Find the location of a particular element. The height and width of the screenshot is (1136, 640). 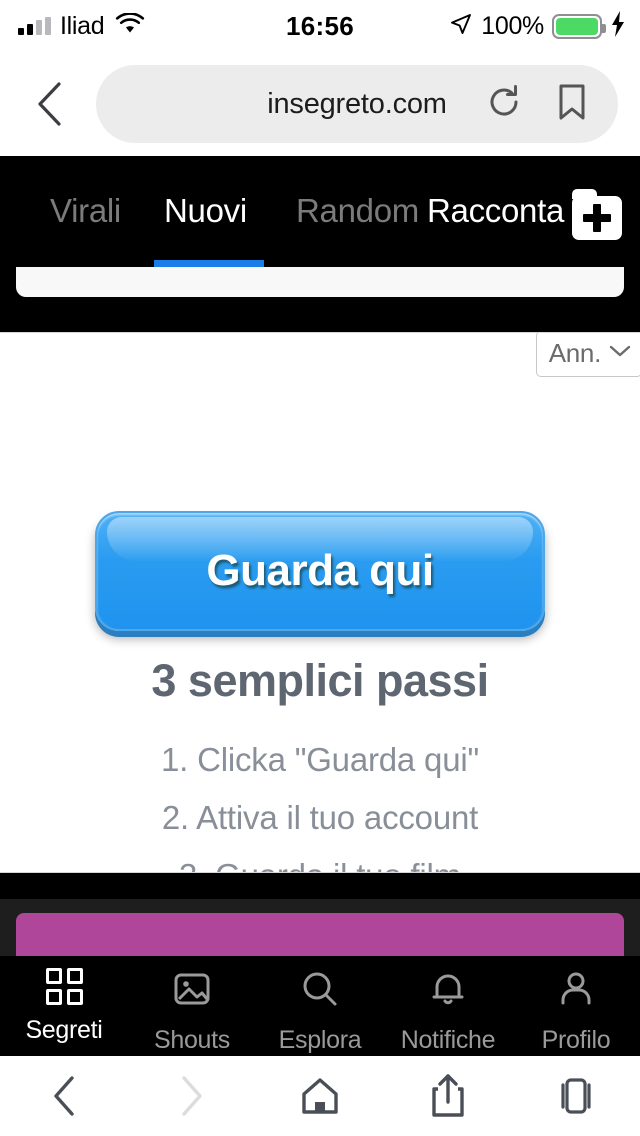

toolbar-back-button is located at coordinates (64, 1096).